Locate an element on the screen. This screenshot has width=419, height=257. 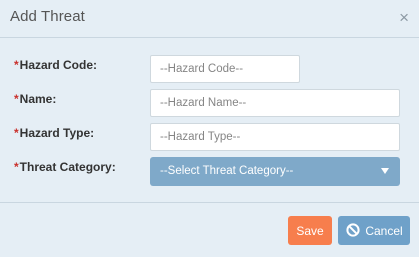
threat-category-select: --Select Threat Category-- is located at coordinates (275, 171).